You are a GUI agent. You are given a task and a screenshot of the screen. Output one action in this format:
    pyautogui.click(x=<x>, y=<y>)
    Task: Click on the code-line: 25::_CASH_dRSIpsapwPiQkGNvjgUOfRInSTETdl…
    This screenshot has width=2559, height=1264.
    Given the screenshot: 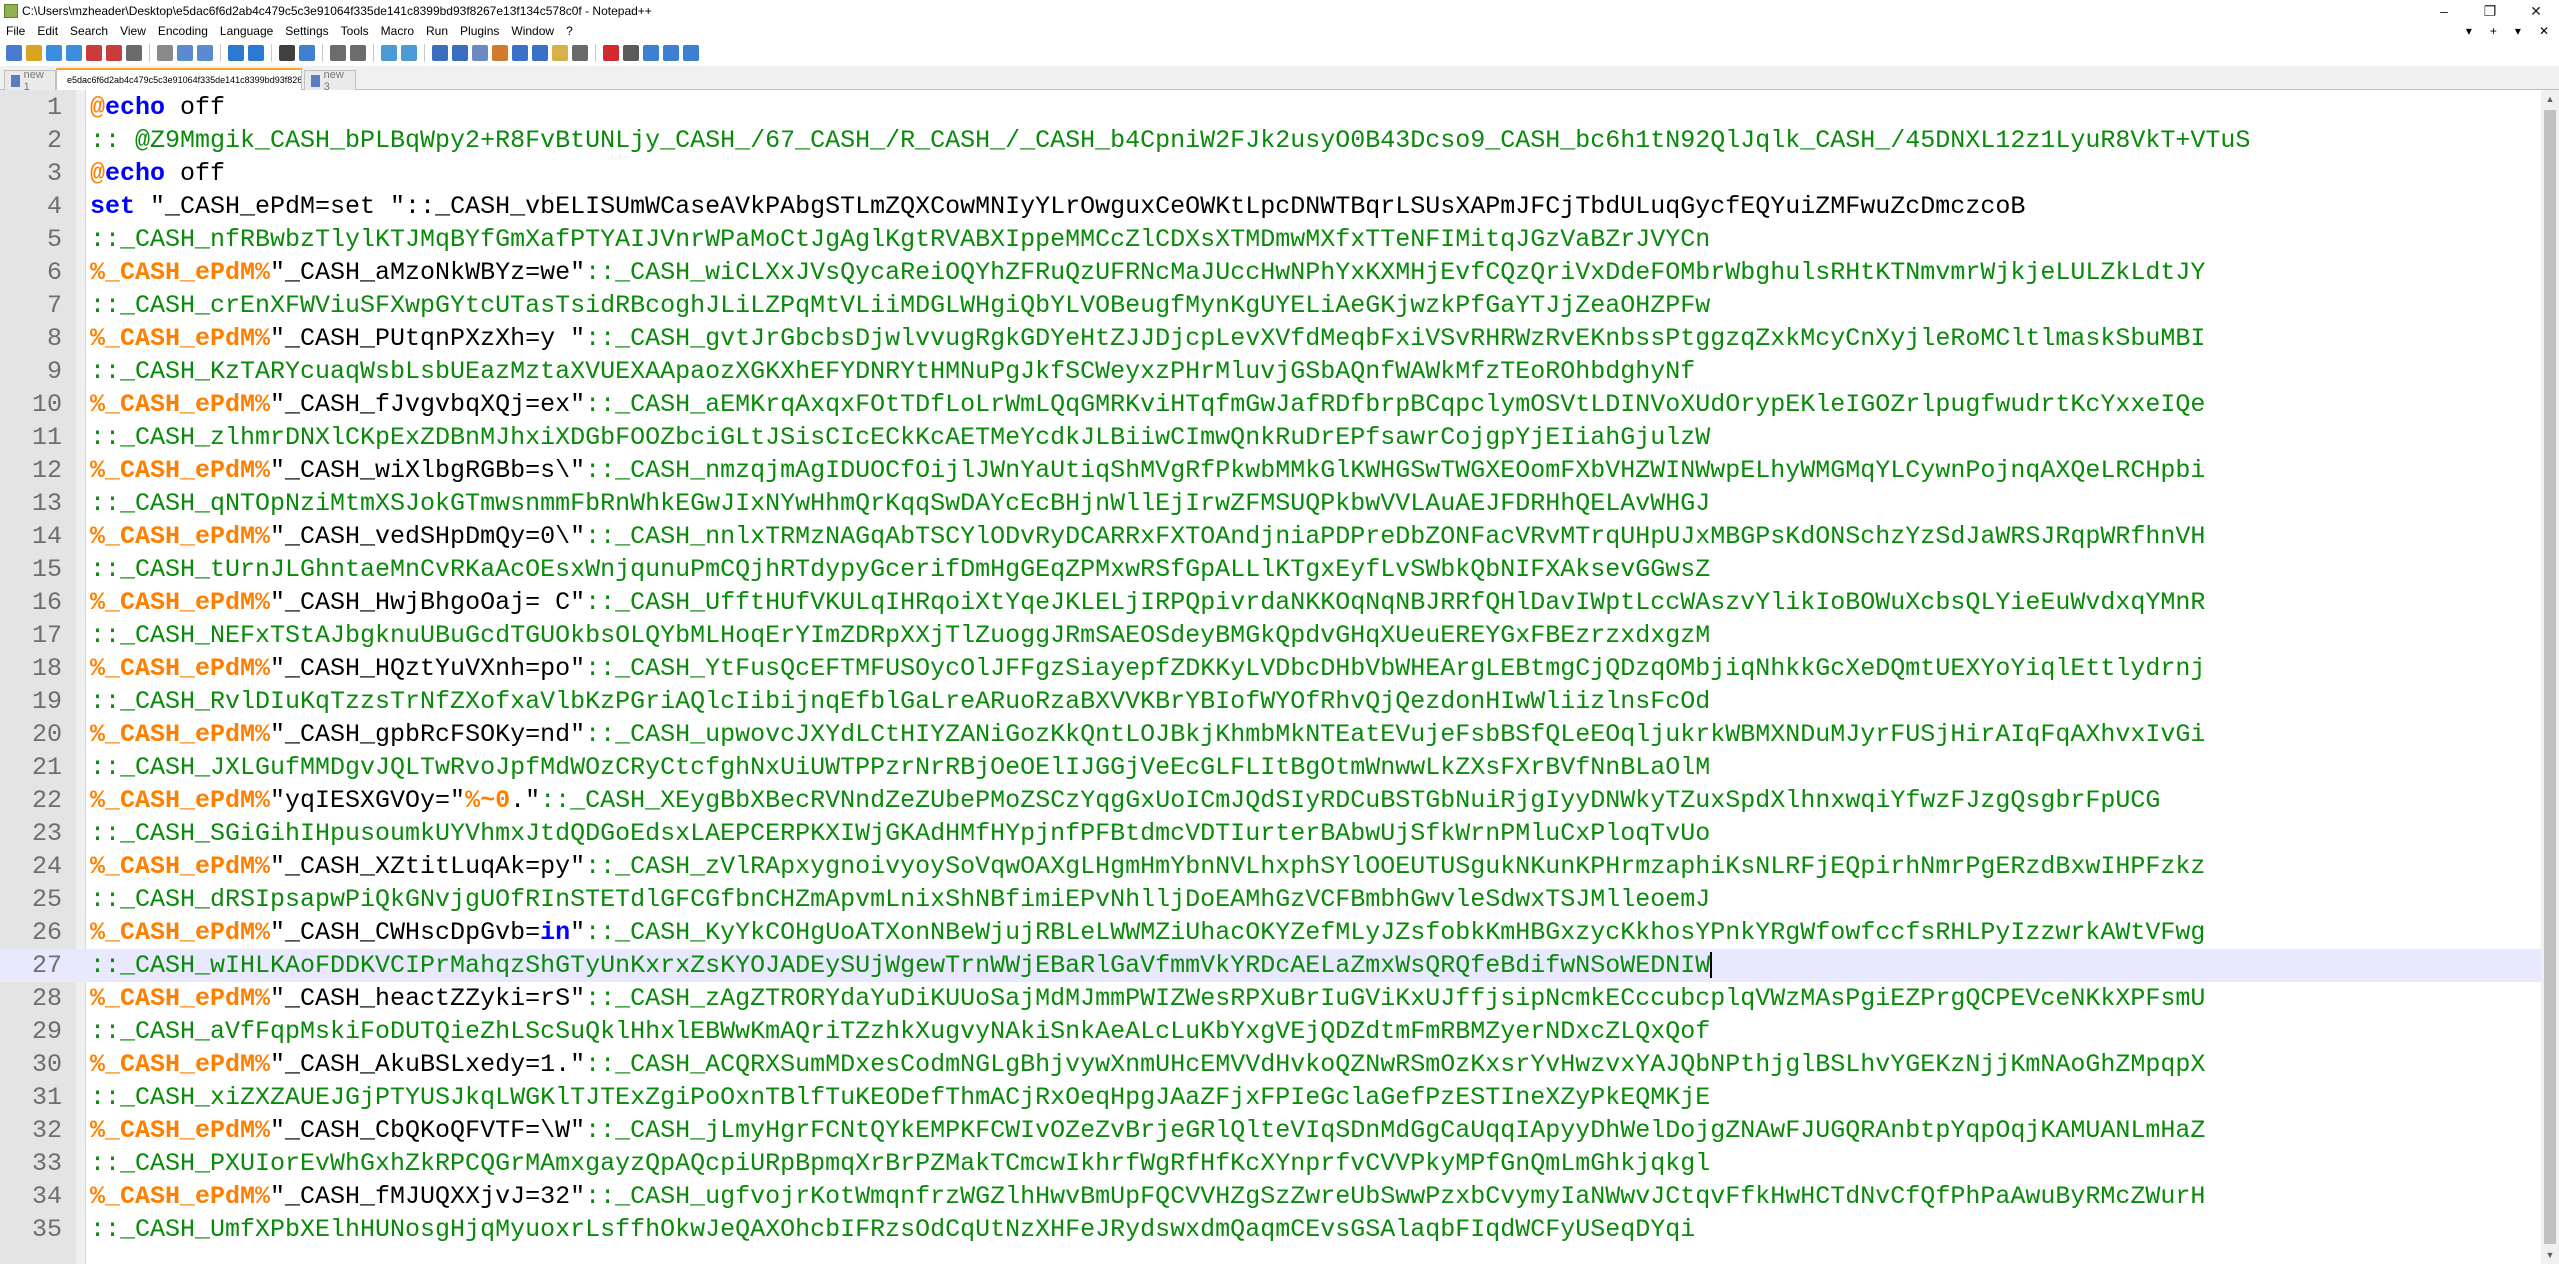 What is the action you would take?
    pyautogui.click(x=1270, y=899)
    